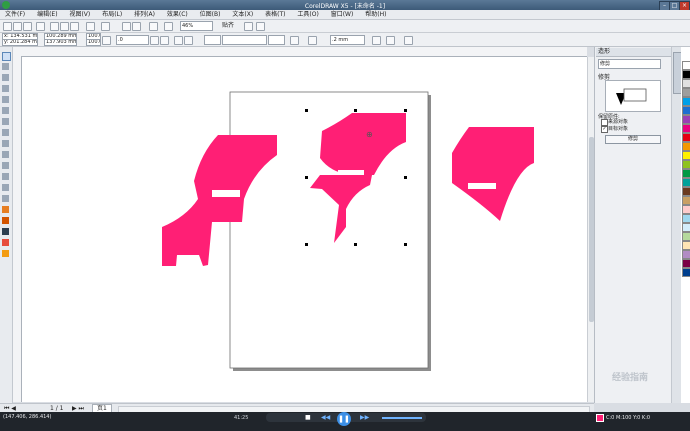  I want to click on weld-icon, so click(178, 40).